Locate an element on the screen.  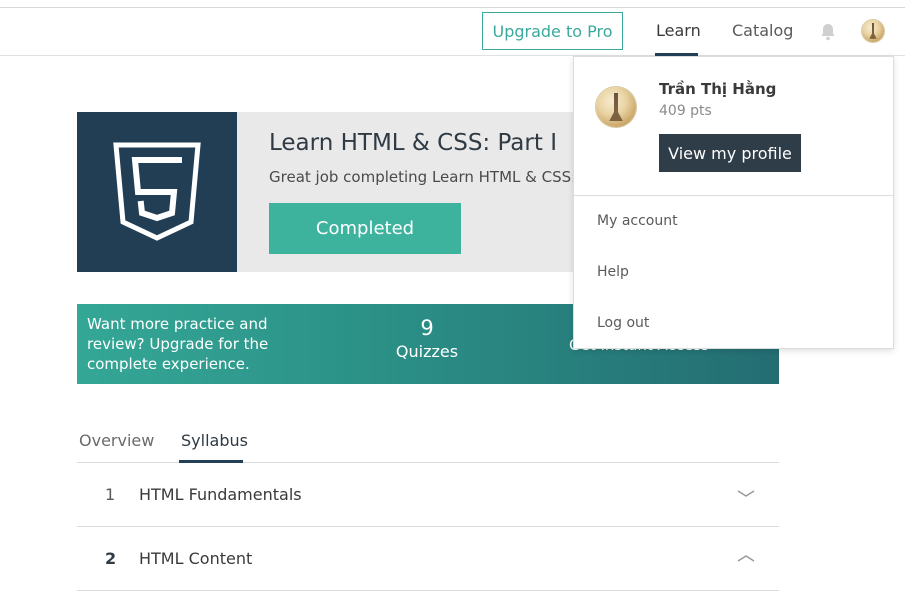
tab-overview: Overview is located at coordinates (116, 440).